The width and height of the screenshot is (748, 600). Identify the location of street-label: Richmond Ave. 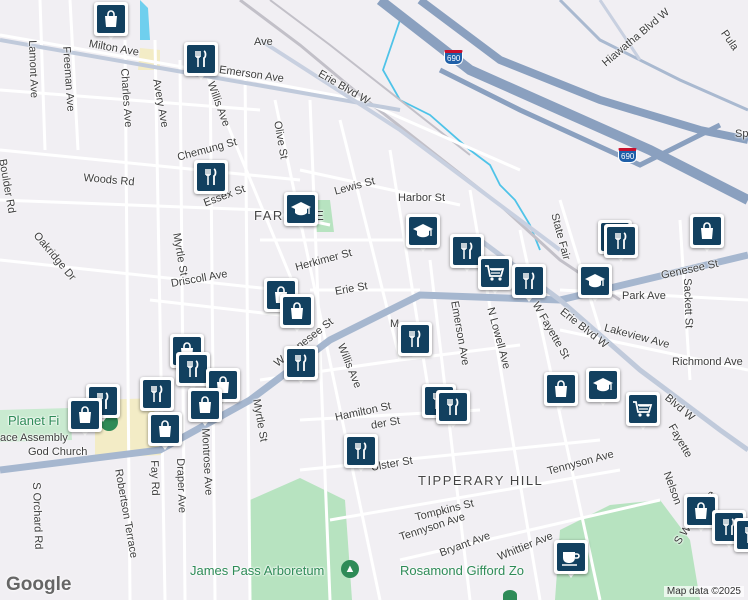
(707, 362).